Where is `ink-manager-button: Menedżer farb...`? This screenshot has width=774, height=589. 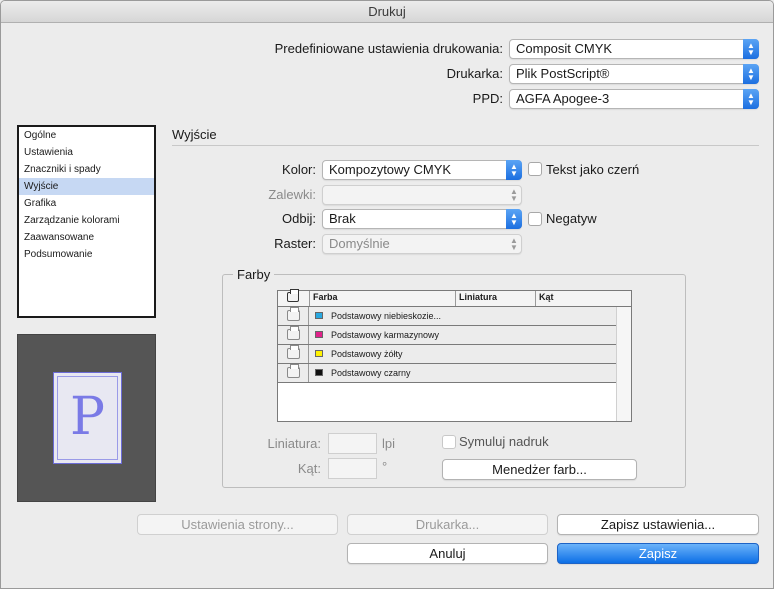 ink-manager-button: Menedżer farb... is located at coordinates (539, 469).